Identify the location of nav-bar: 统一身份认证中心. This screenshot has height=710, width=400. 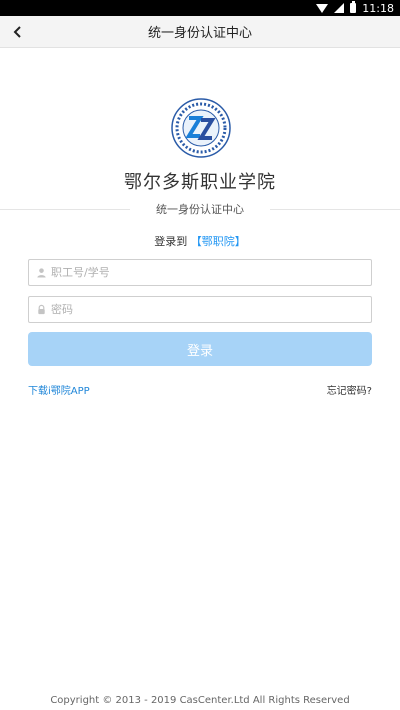
(200, 32).